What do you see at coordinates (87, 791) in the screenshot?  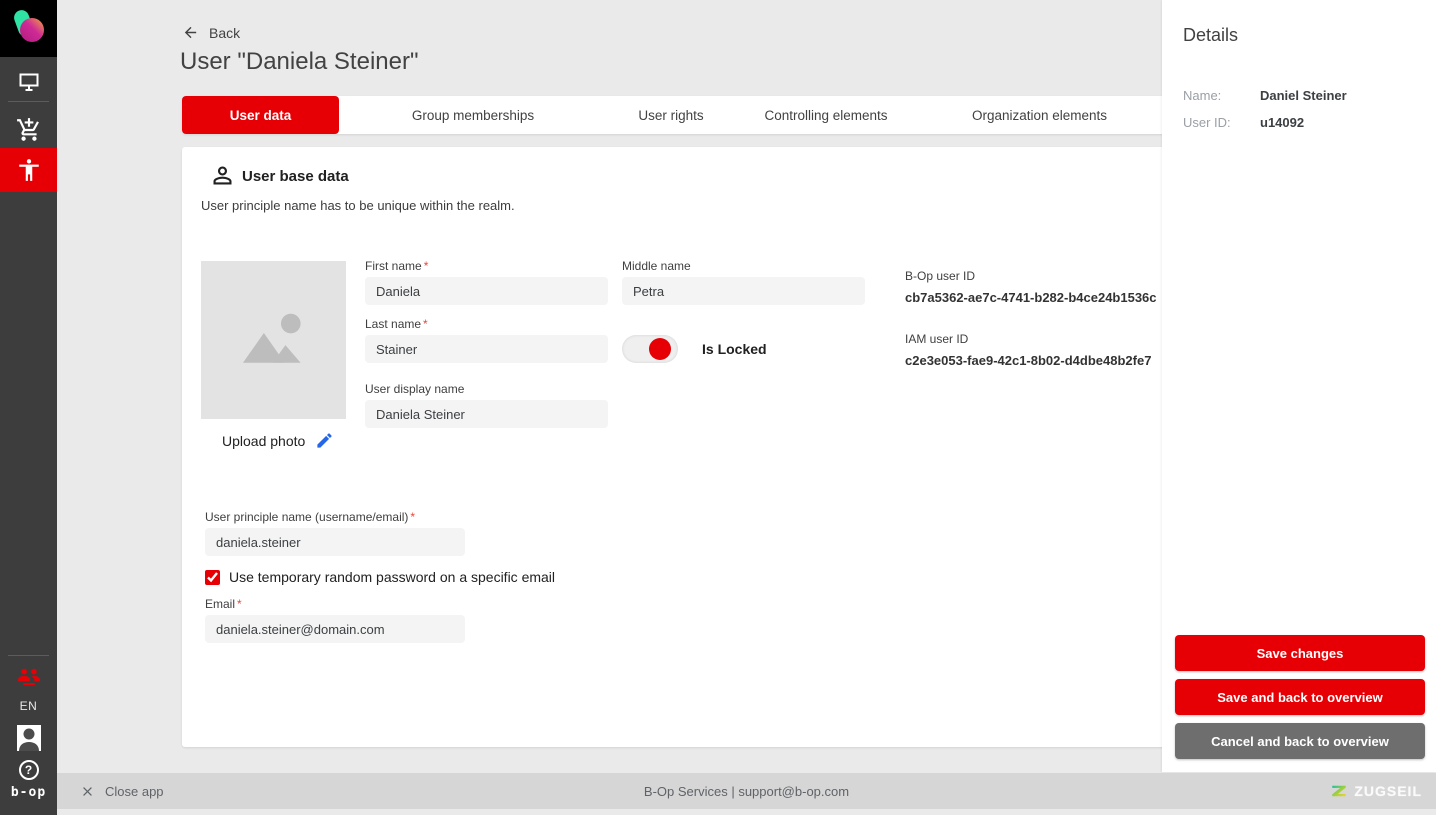 I see `close-icon` at bounding box center [87, 791].